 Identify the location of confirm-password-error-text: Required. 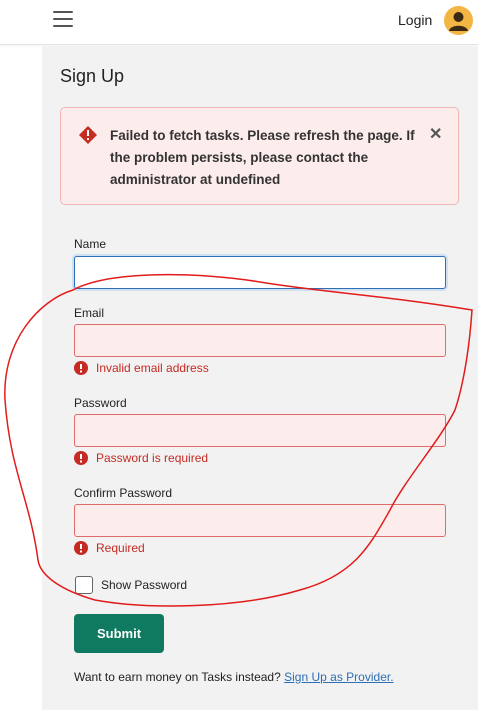
(120, 548).